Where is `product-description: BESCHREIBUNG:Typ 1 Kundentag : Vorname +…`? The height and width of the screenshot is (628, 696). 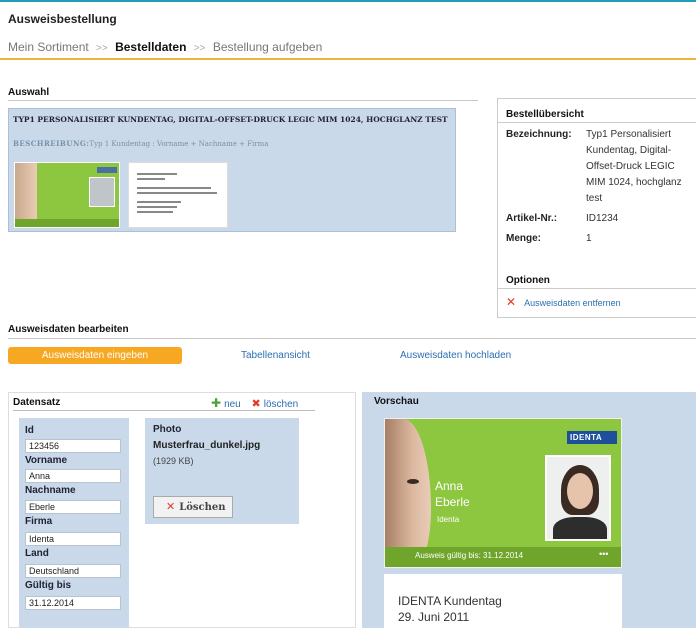 product-description: BESCHREIBUNG:Typ 1 Kundentag : Vorname +… is located at coordinates (140, 143).